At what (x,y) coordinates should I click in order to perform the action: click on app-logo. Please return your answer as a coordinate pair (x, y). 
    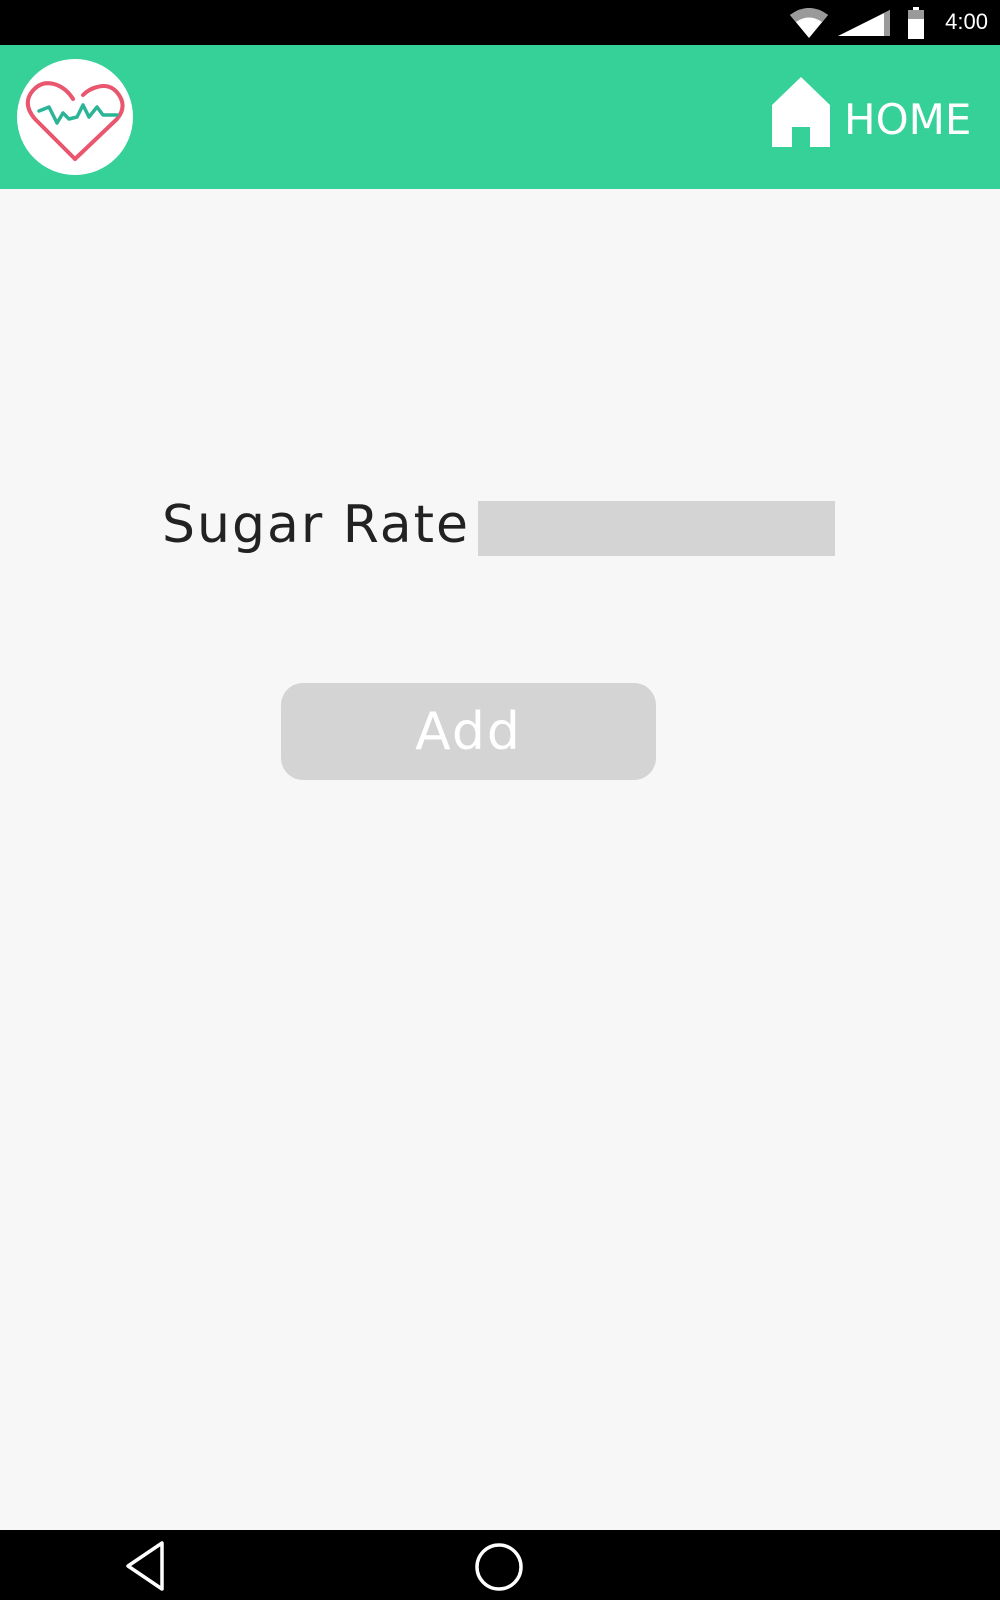
    Looking at the image, I should click on (75, 117).